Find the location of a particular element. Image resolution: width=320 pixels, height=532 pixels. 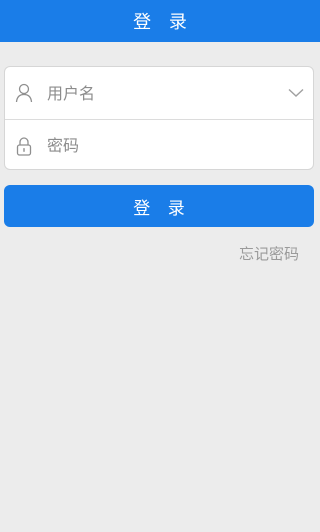

chevron-down-icon is located at coordinates (296, 93).